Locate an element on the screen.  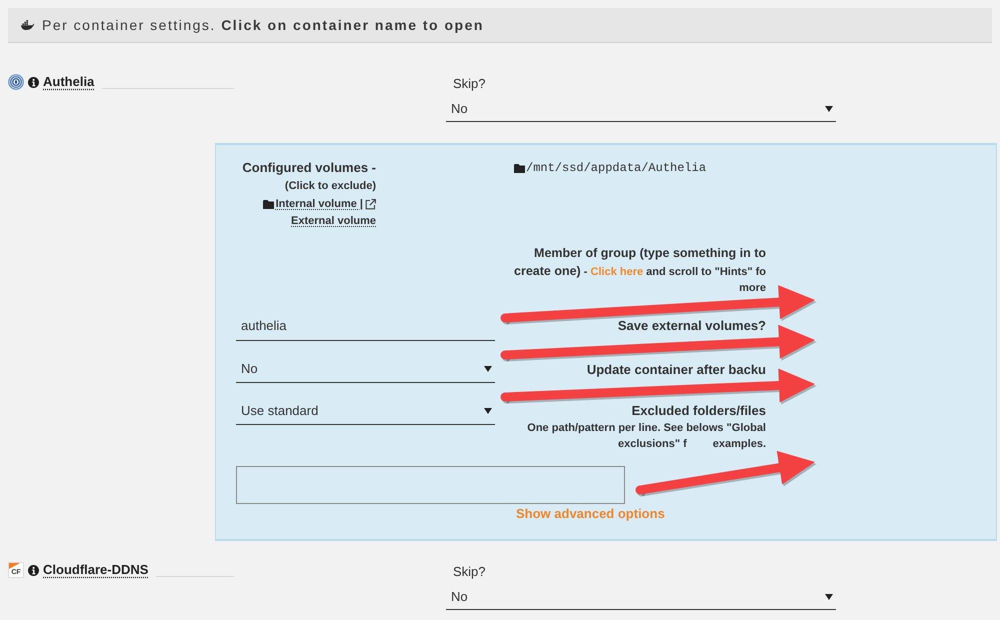
exclusions-textarea is located at coordinates (430, 485).